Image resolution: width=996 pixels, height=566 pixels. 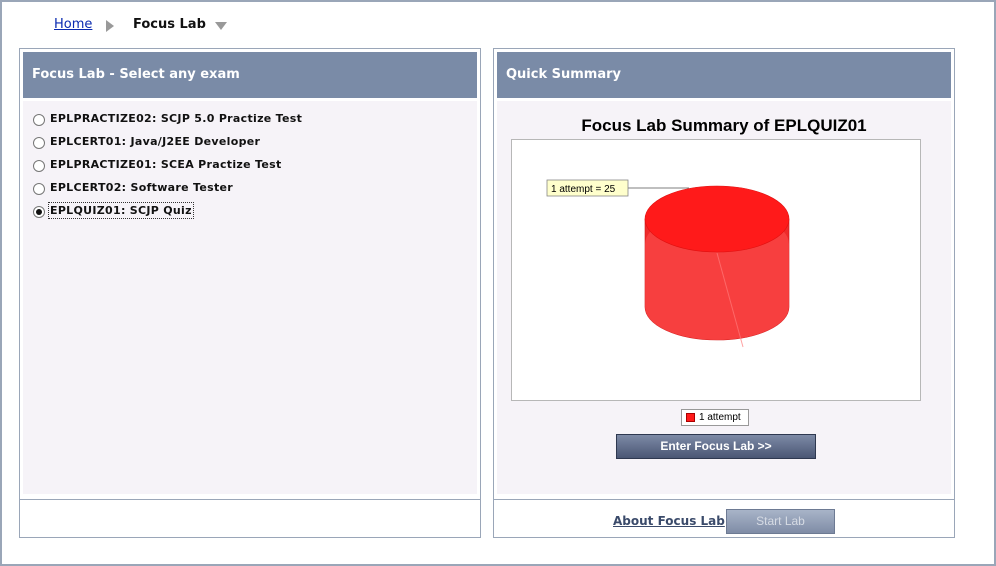 I want to click on chart-legend: 1 attempt, so click(x=715, y=417).